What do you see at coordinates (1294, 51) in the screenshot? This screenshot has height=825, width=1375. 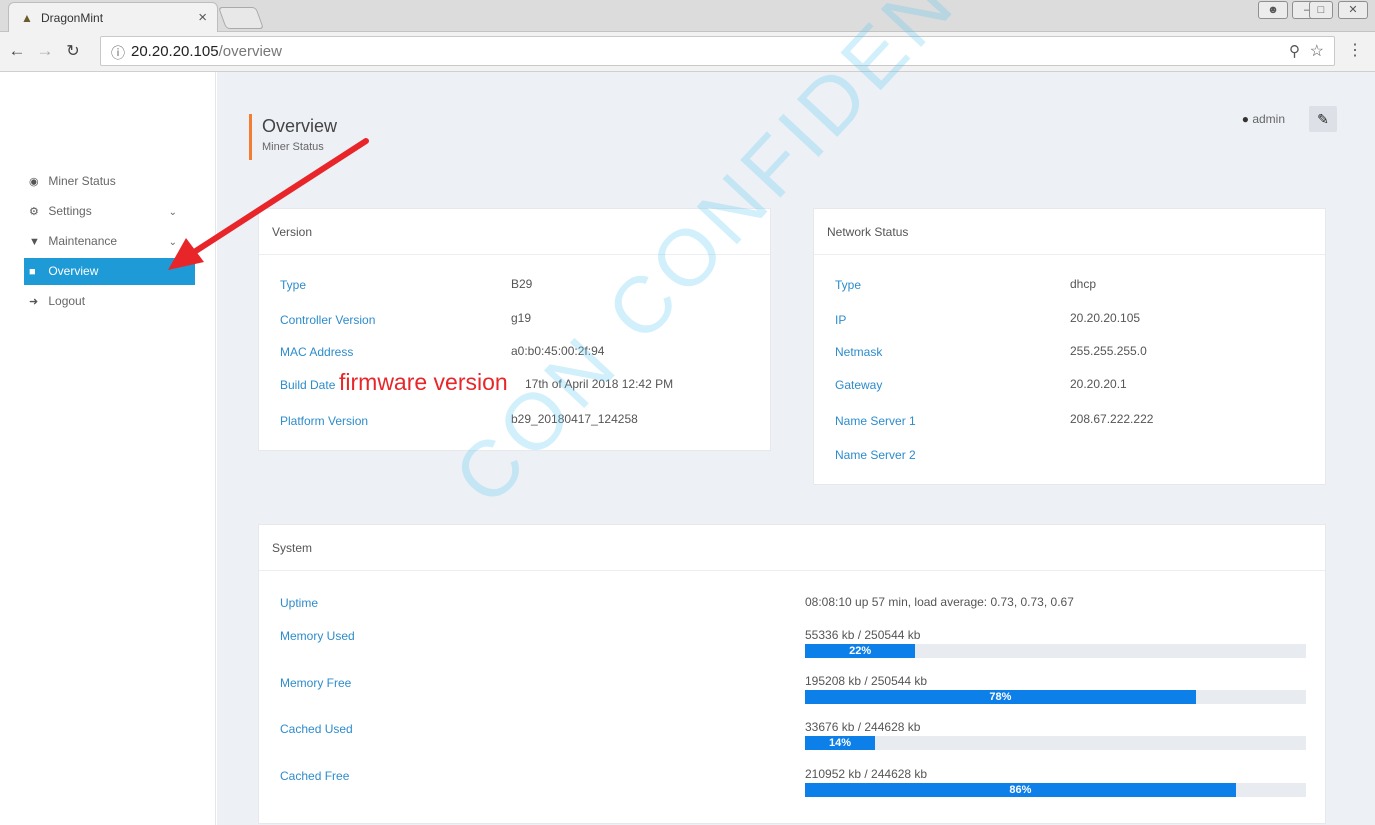 I see `zoom-icon: ⚲` at bounding box center [1294, 51].